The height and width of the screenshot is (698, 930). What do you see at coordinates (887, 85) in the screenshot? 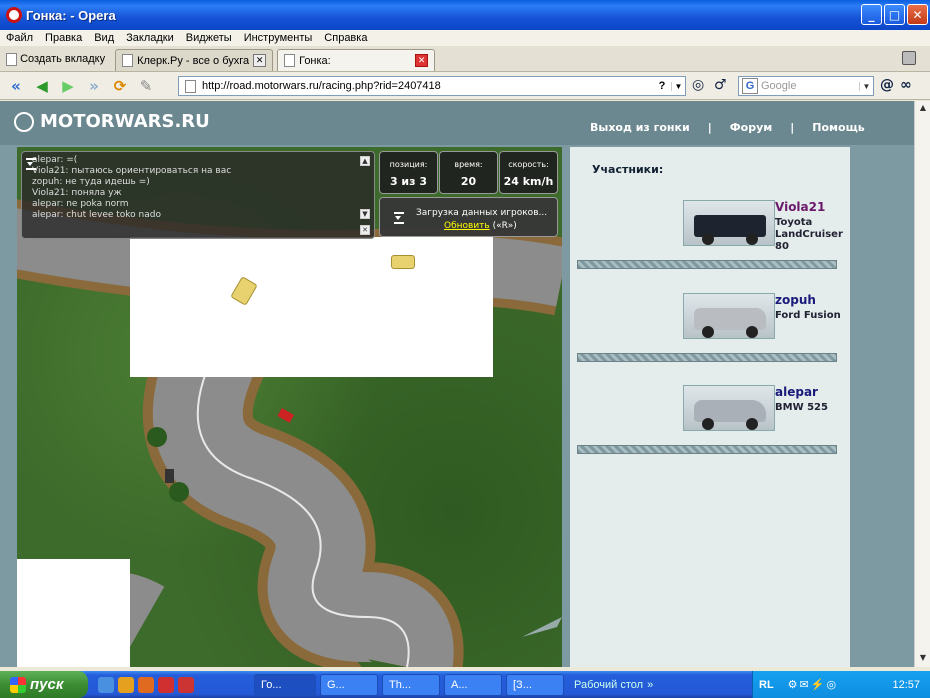
I see `mail-icon: @` at bounding box center [887, 85].